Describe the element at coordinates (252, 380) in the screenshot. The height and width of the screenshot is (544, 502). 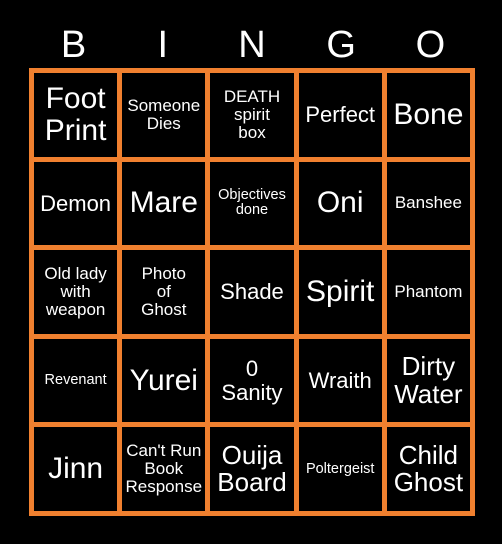
I see `bingo-cell: 0 Sanity` at that location.